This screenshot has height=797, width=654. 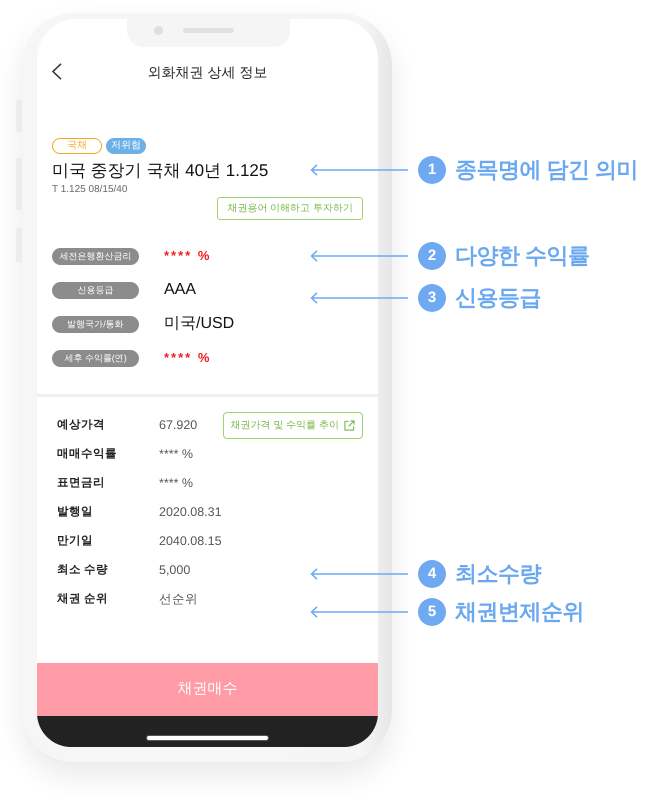 What do you see at coordinates (290, 208) in the screenshot?
I see `guide-button: 채권용어 이해하고 투자하기` at bounding box center [290, 208].